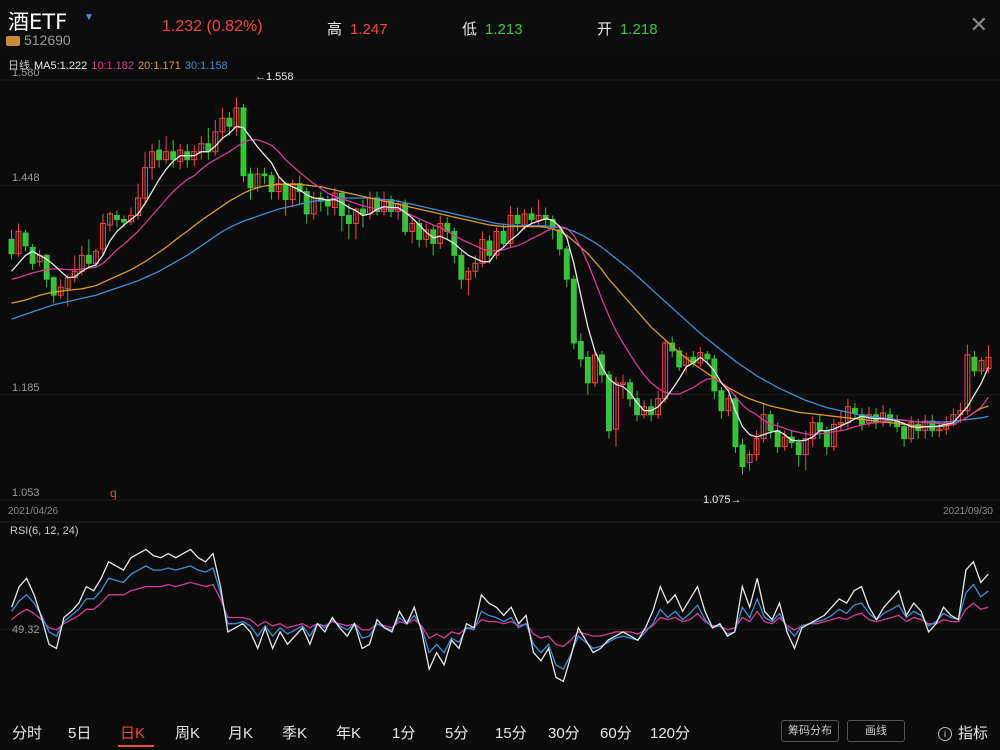 The image size is (1000, 750). What do you see at coordinates (968, 511) in the screenshot?
I see `date-end-label: 2021/09/30` at bounding box center [968, 511].